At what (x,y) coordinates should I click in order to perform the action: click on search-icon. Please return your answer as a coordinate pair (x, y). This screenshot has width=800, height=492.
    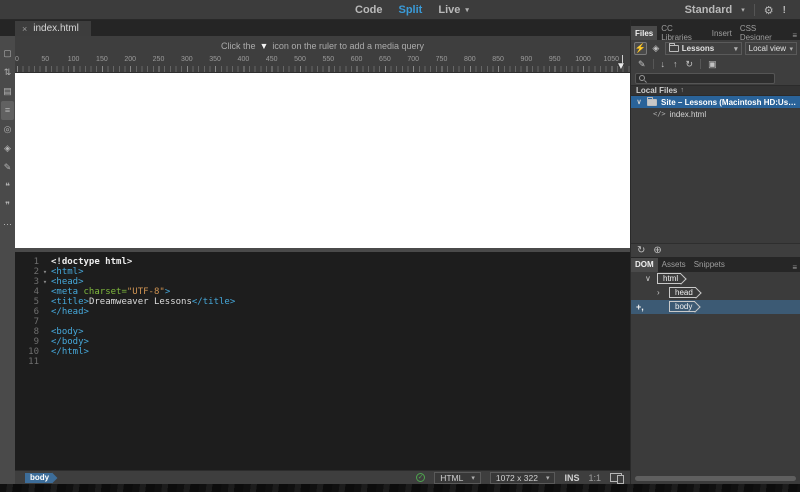
    Looking at the image, I should click on (642, 78).